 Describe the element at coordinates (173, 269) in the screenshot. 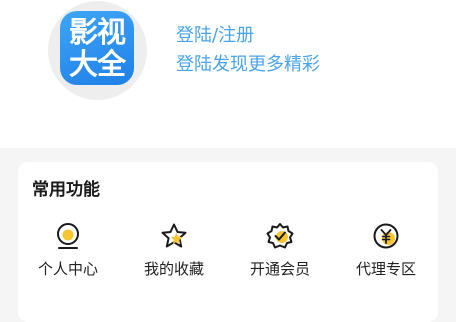

I see `function-label: 我的收藏` at that location.